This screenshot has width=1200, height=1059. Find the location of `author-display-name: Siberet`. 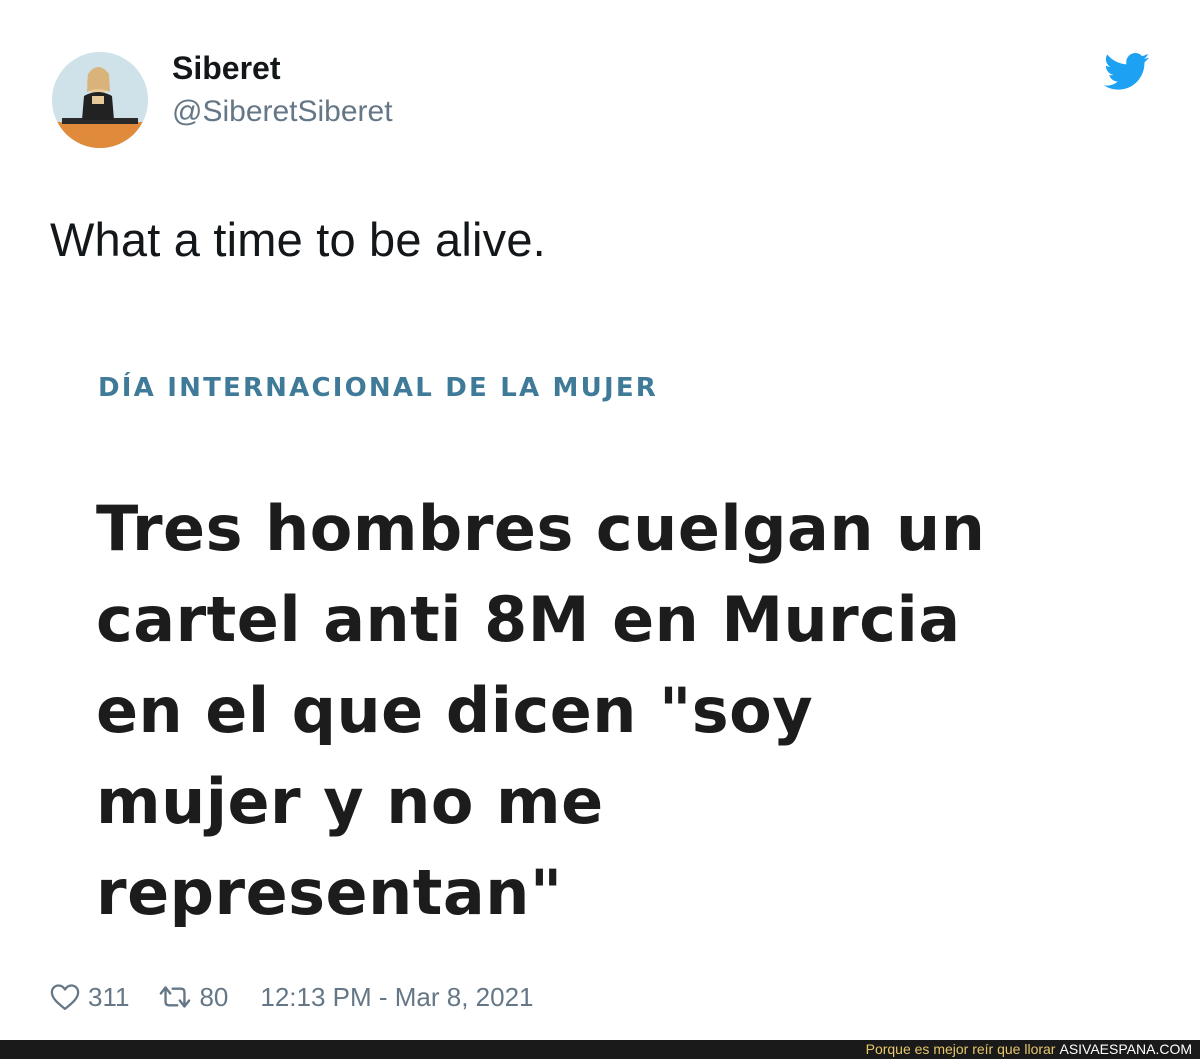

author-display-name: Siberet is located at coordinates (226, 68).